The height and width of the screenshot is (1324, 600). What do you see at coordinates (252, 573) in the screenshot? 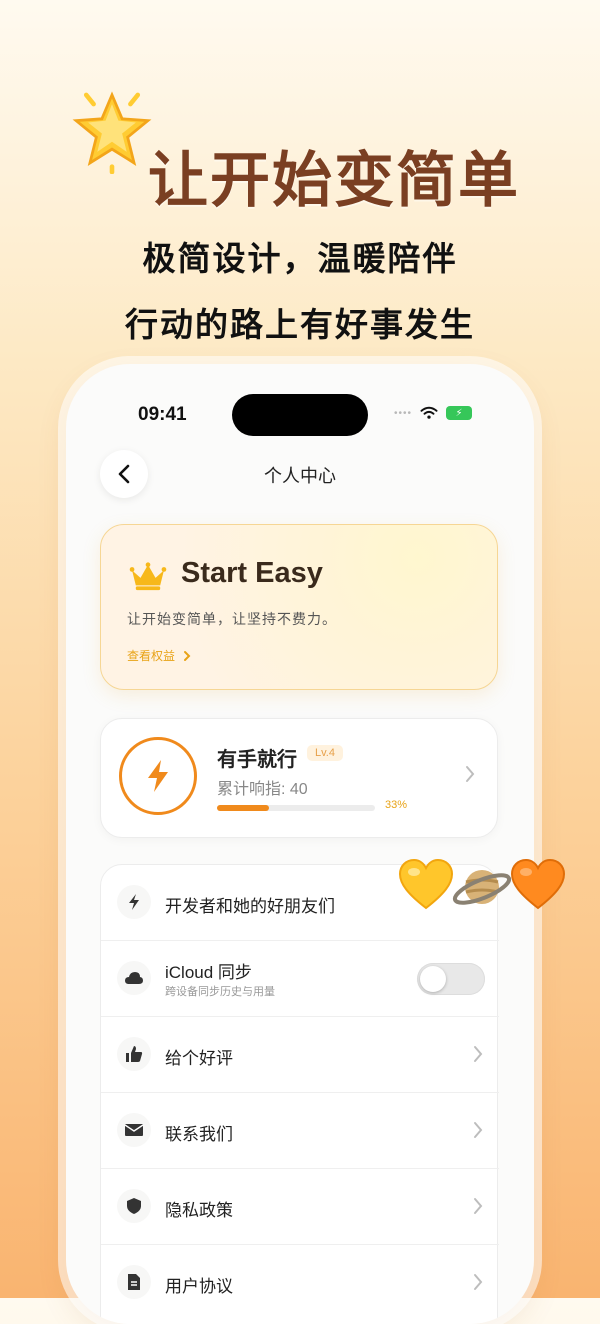
I see `vip-title: Start Easy` at bounding box center [252, 573].